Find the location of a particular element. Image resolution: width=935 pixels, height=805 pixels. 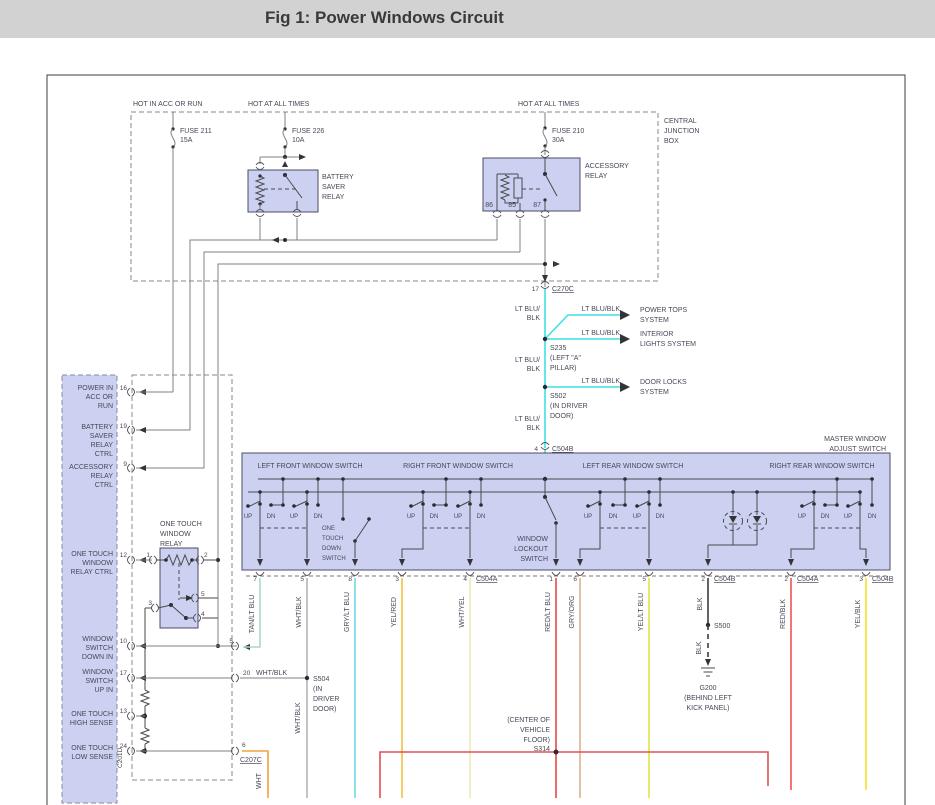

svg-text: CTRL is located at coordinates (104, 485).